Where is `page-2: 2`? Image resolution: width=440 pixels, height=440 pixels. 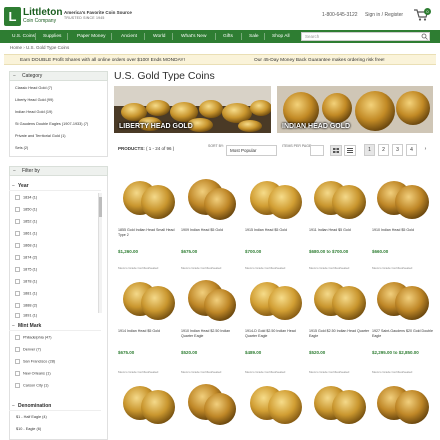 page-2: 2 is located at coordinates (383, 150).